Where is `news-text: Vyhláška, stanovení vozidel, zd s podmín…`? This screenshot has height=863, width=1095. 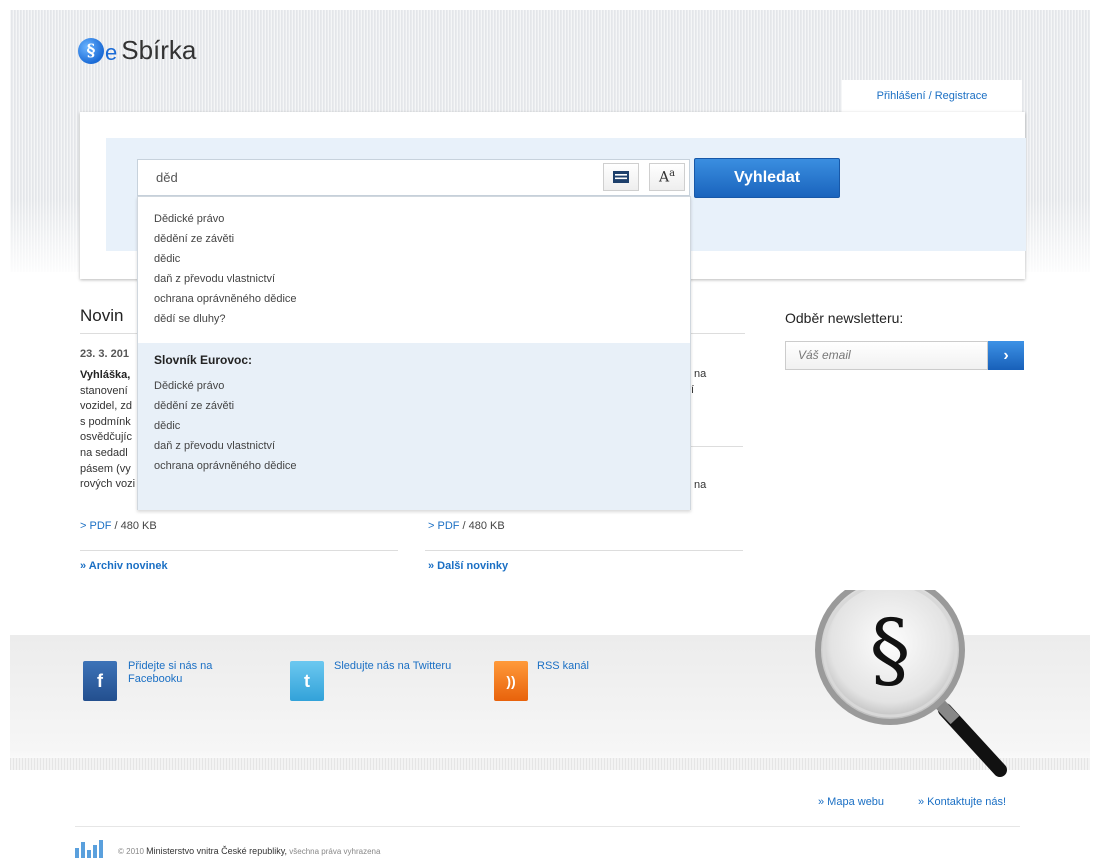
news-text: Vyhláška, stanovení vozidel, zd s podmín… is located at coordinates (110, 430).